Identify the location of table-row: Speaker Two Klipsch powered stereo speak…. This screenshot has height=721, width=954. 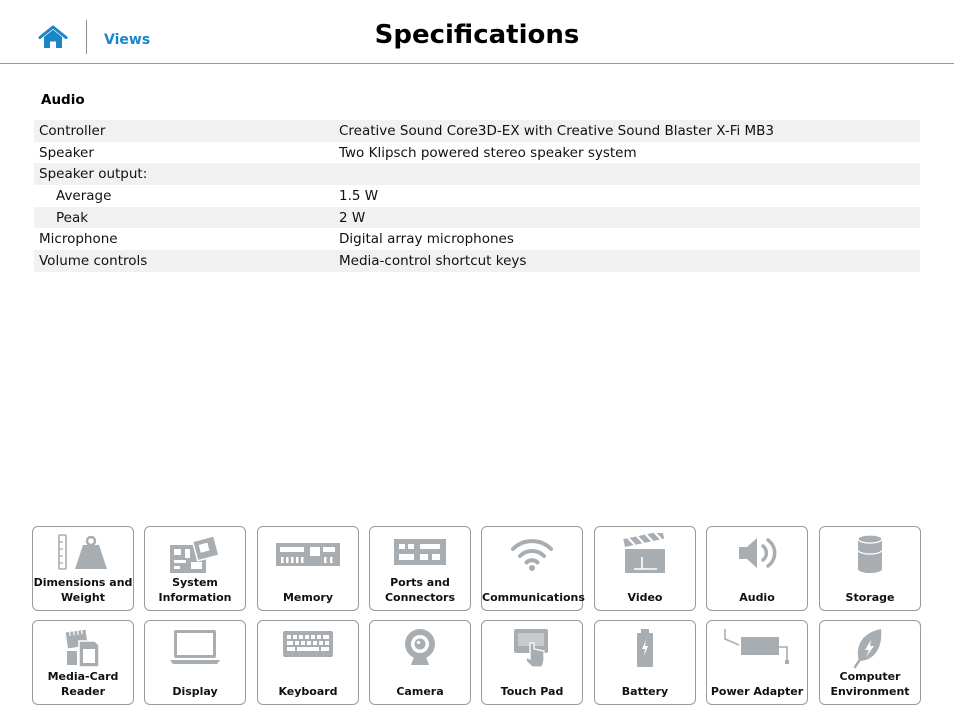
(477, 153).